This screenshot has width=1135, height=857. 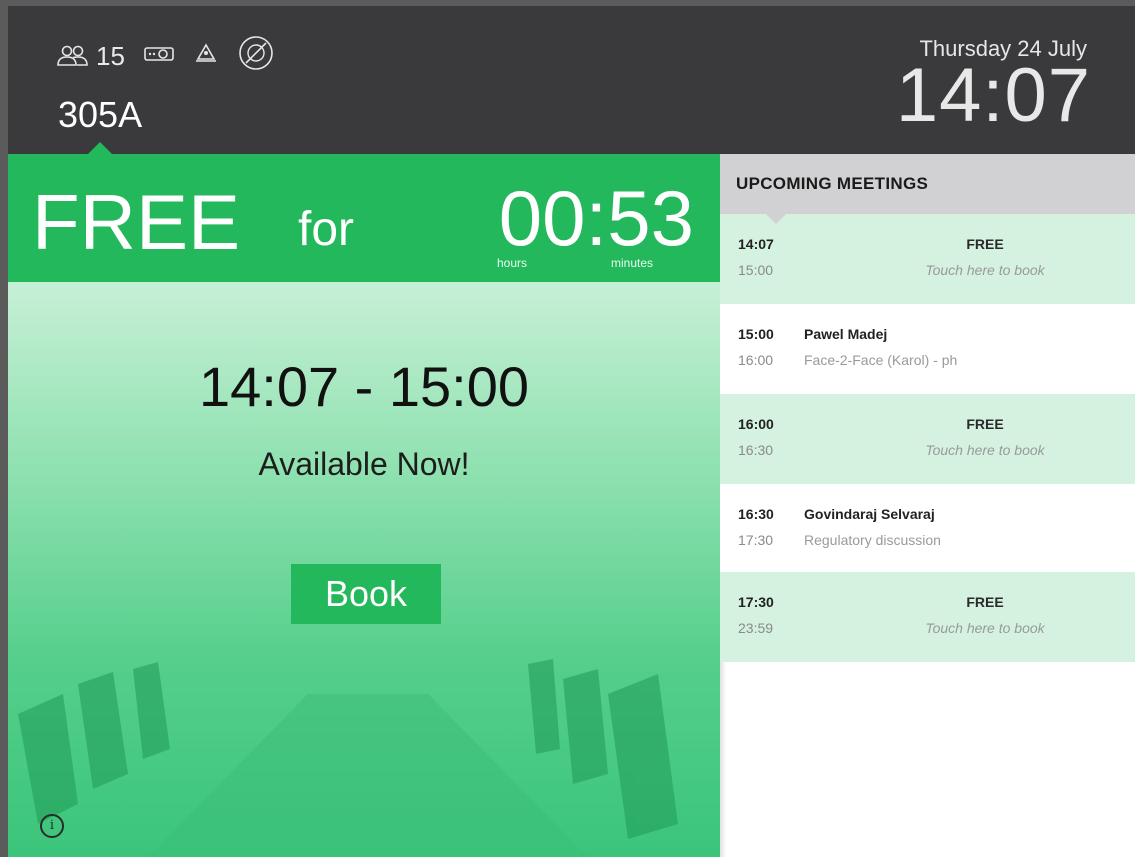 I want to click on status-for-label: for, so click(x=326, y=229).